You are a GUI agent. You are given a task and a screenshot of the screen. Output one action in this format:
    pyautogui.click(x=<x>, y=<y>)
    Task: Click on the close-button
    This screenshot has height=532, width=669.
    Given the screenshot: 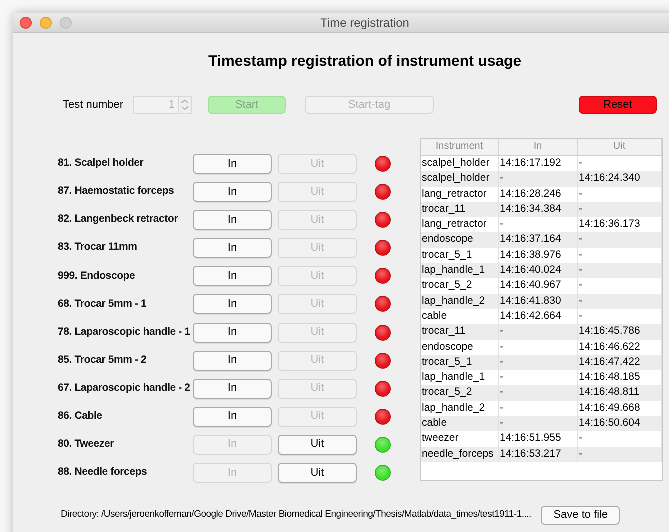 What is the action you would take?
    pyautogui.click(x=26, y=22)
    